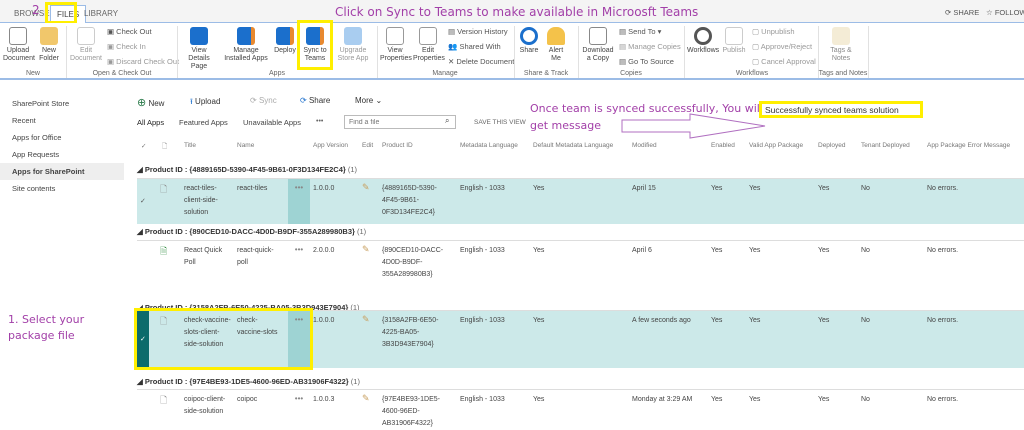 Image resolution: width=1024 pixels, height=430 pixels. What do you see at coordinates (782, 46) in the screenshot?
I see `approve-reject-button: ▢ Approve/Reject` at bounding box center [782, 46].